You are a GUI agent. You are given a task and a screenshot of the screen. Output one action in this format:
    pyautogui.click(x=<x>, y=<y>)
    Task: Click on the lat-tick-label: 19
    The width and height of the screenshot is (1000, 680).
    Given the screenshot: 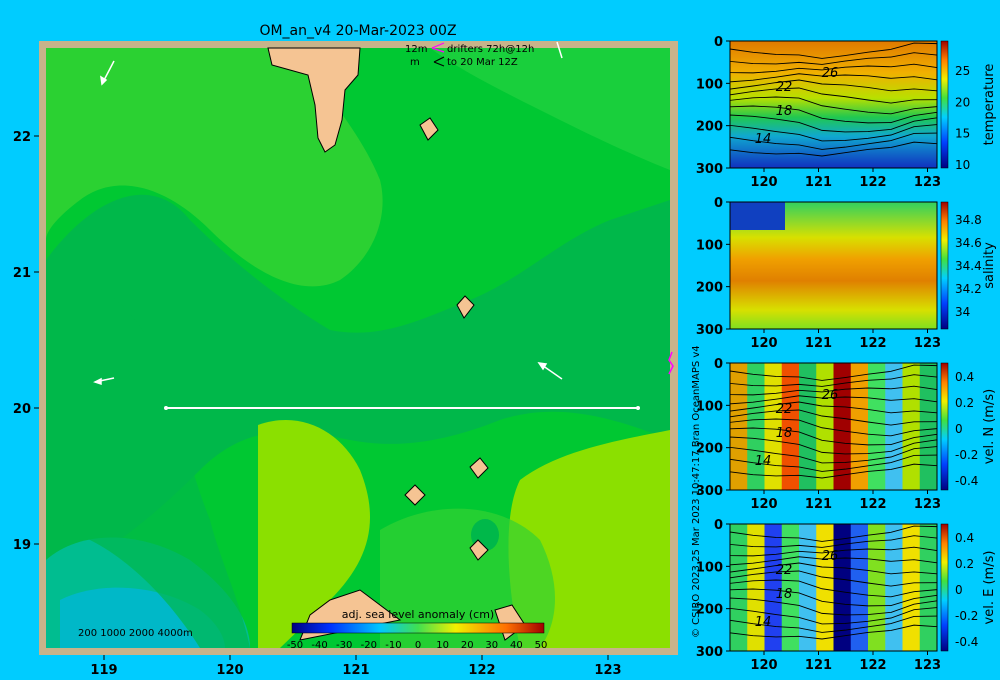 What is the action you would take?
    pyautogui.click(x=22, y=545)
    